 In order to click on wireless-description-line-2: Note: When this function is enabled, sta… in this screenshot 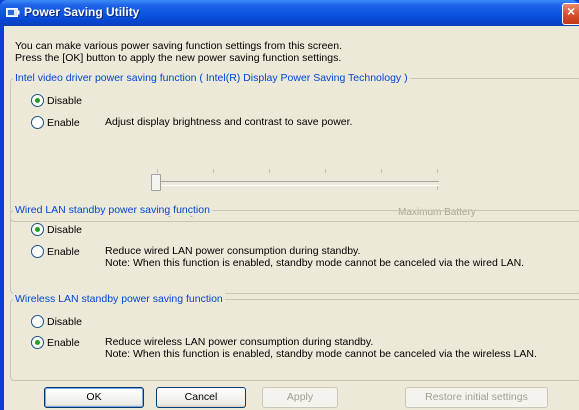, I will do `click(321, 354)`.